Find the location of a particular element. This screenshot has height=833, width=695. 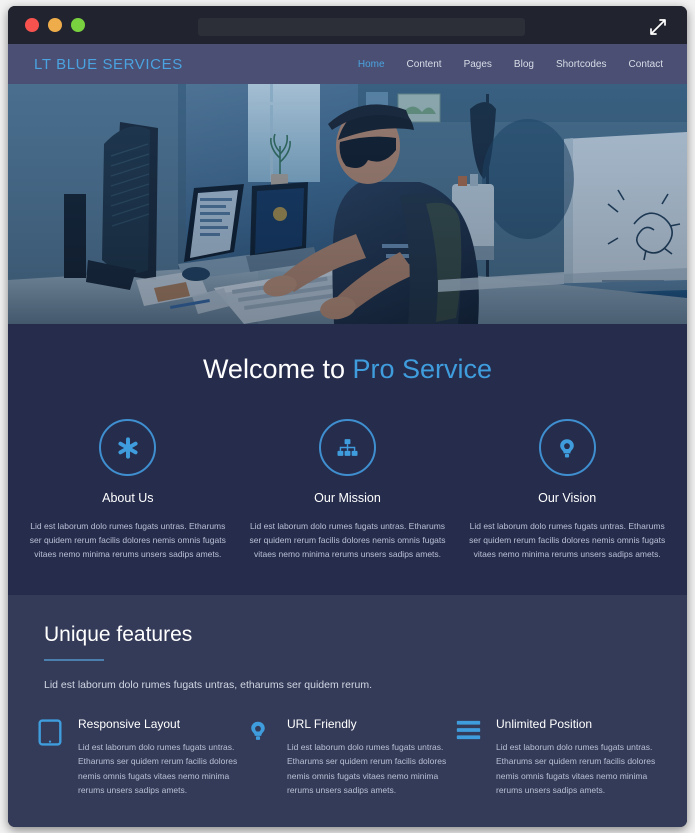

welcome-title: Welcome to Pro Service is located at coordinates (347, 369).